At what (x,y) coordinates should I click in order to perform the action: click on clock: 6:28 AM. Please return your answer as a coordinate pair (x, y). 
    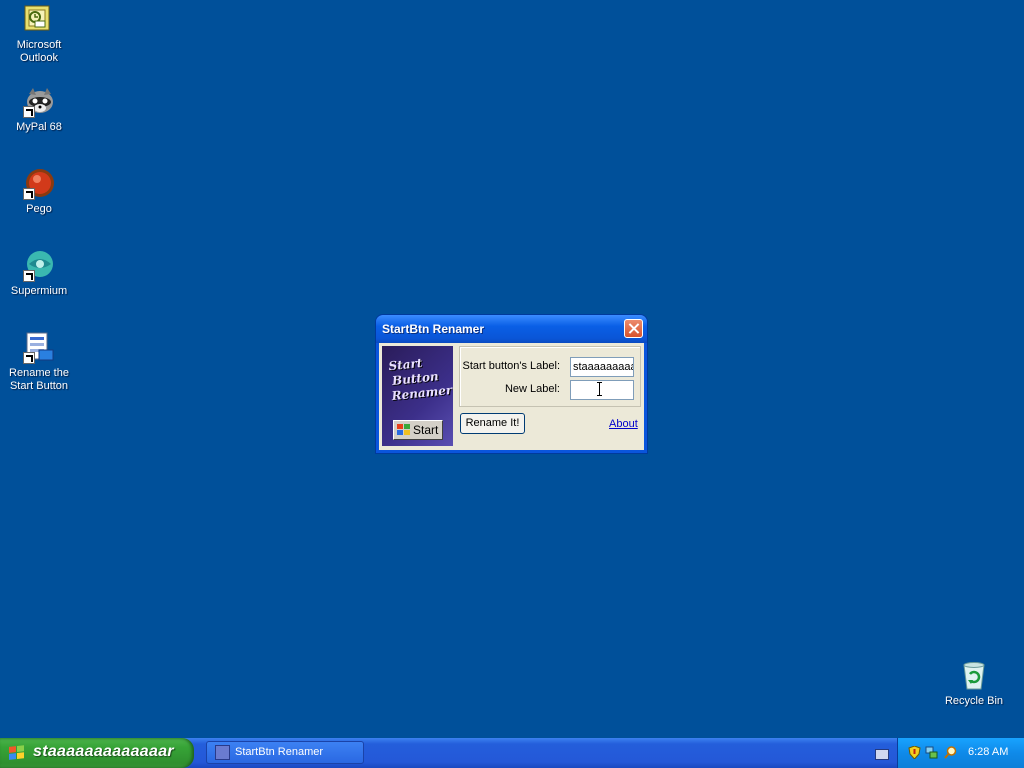
    Looking at the image, I should click on (988, 752).